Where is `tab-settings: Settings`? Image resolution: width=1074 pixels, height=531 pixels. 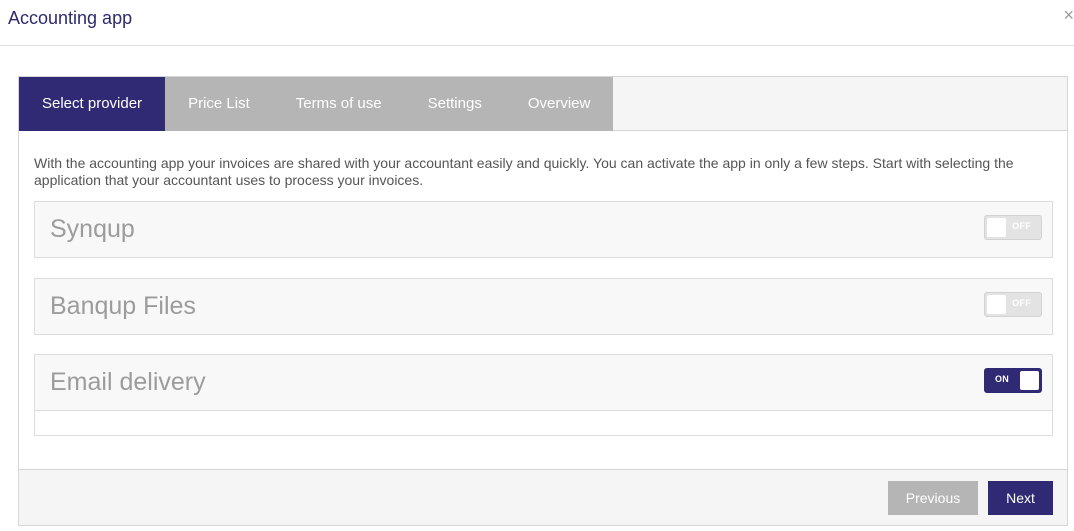 tab-settings: Settings is located at coordinates (455, 104).